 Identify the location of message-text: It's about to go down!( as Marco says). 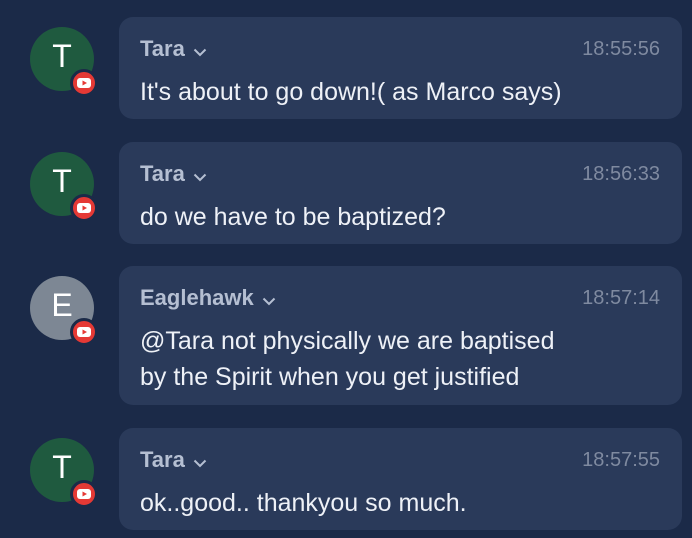
(351, 92).